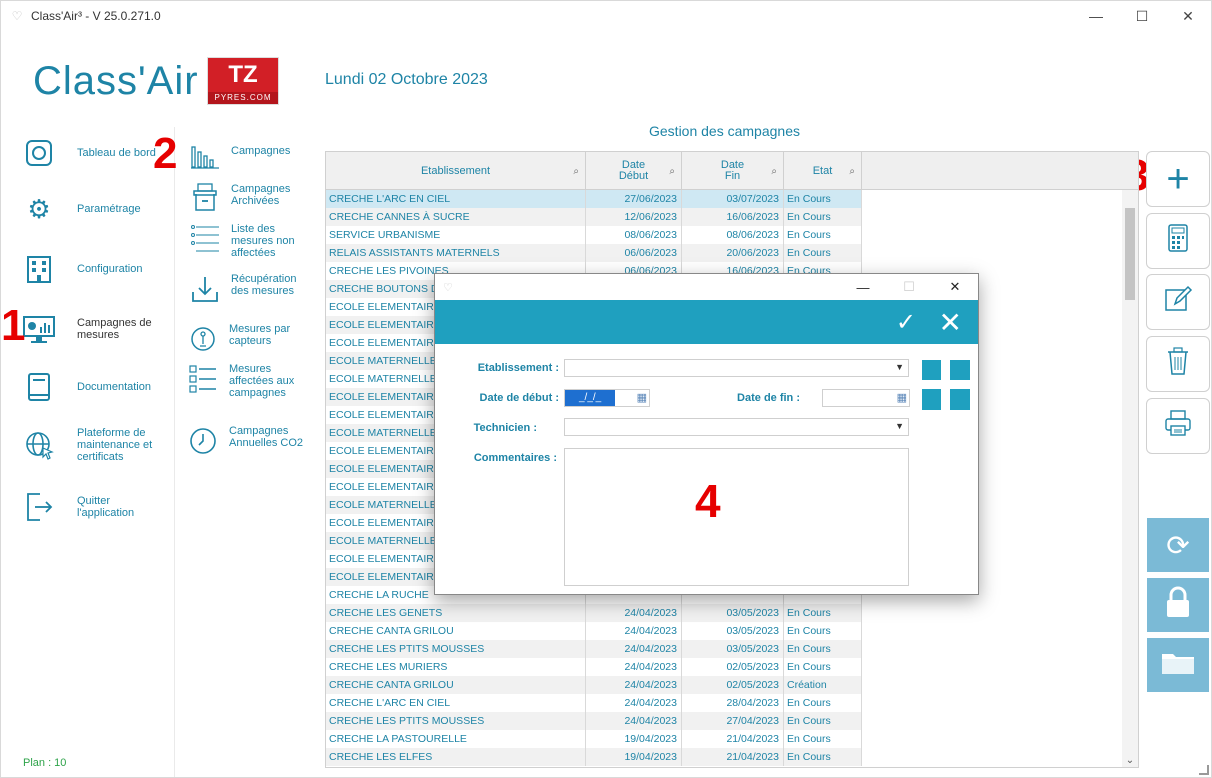 The image size is (1212, 778). I want to click on subnav-item-recuperation: Récupération des mesures, so click(252, 289).